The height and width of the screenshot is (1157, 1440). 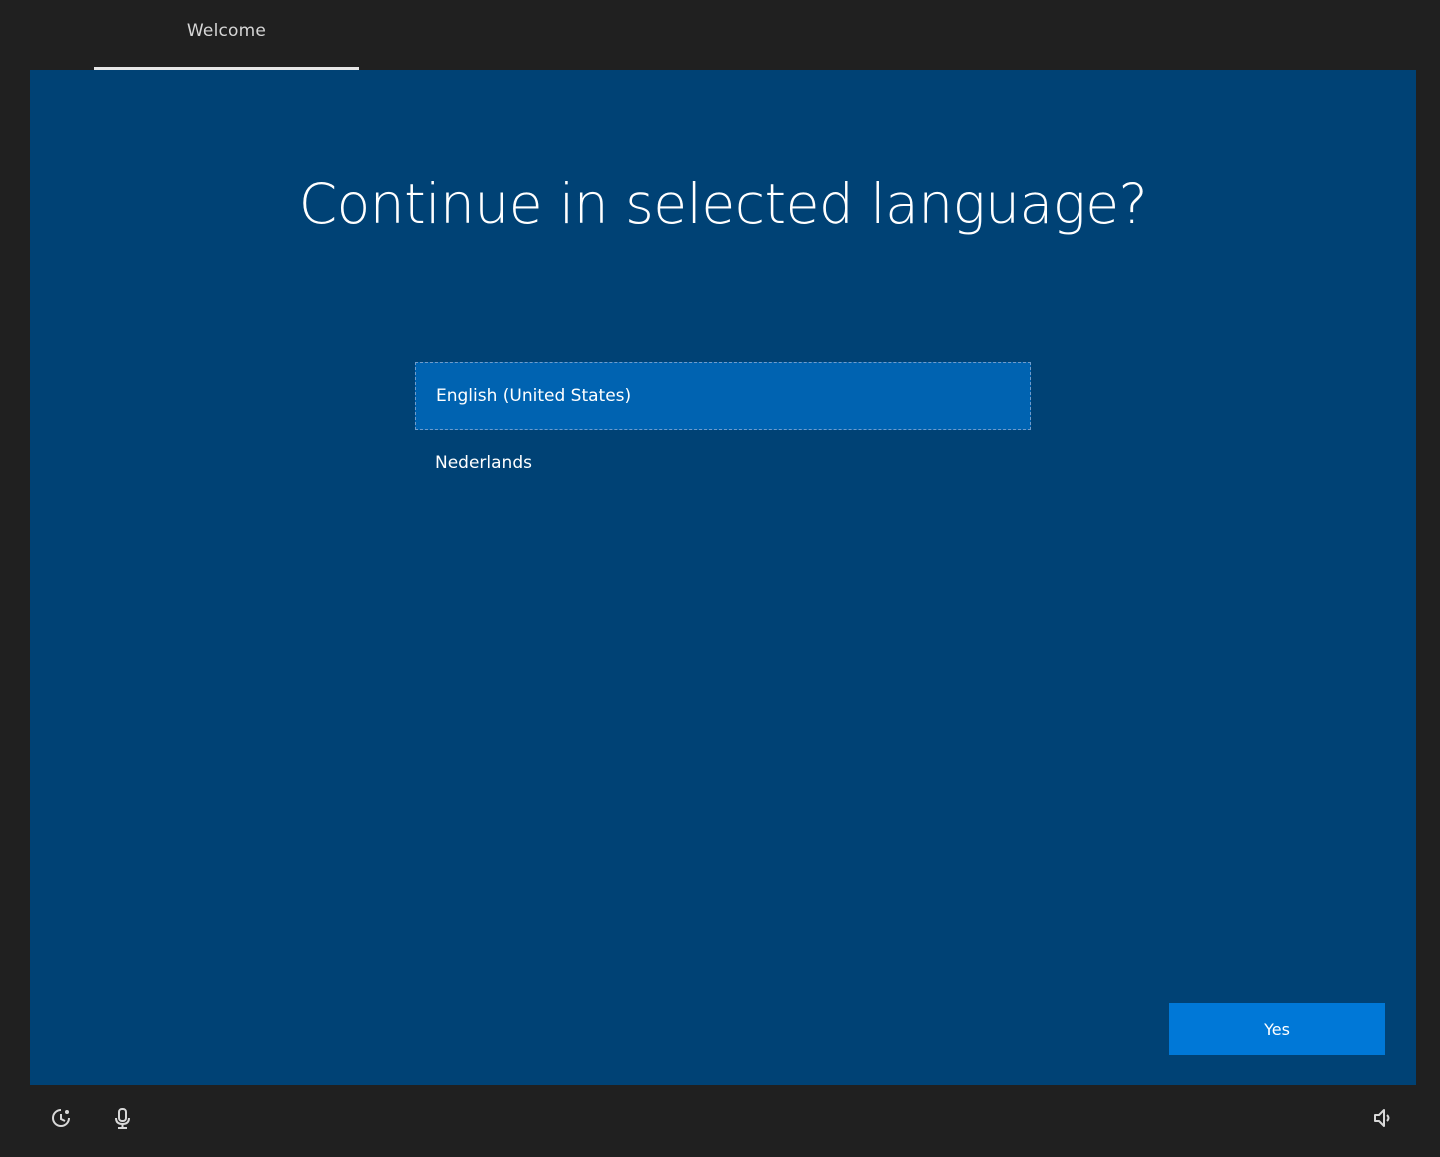 I want to click on language-option-english: English (United States), so click(x=723, y=396).